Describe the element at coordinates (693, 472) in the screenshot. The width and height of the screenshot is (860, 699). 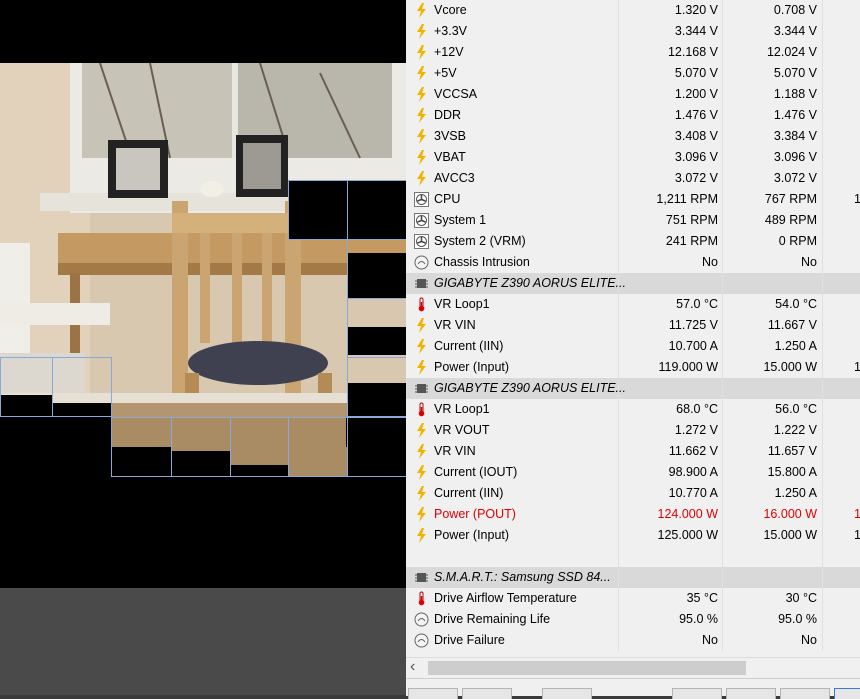
I see `current-value: 98.900 A` at that location.